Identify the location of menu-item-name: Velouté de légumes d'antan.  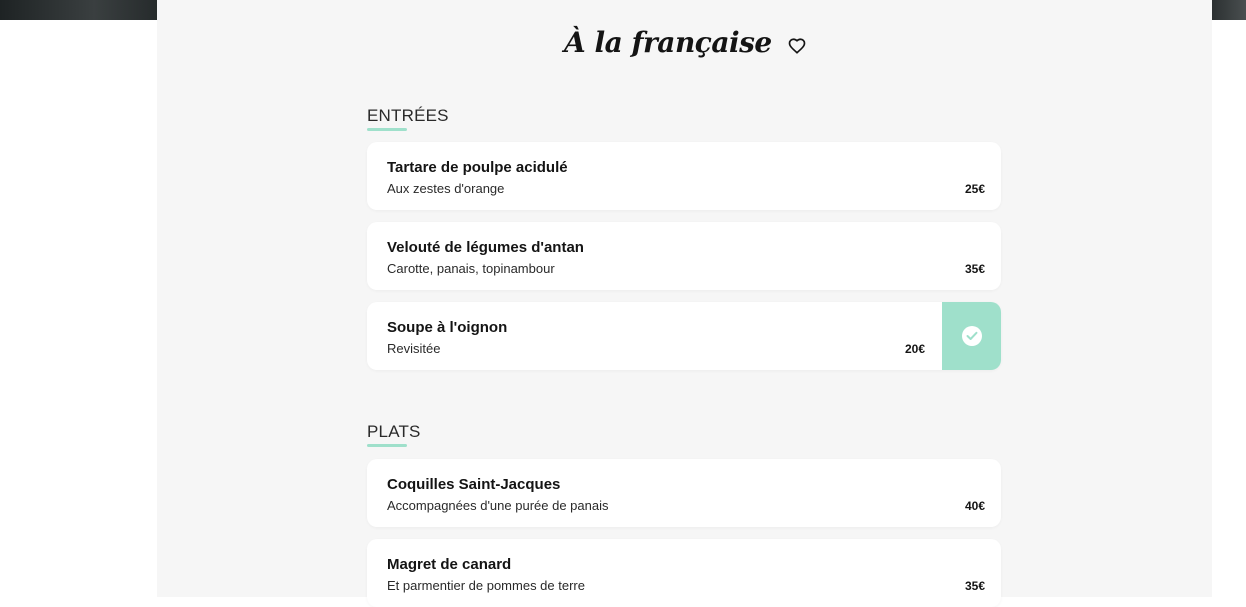
(485, 247).